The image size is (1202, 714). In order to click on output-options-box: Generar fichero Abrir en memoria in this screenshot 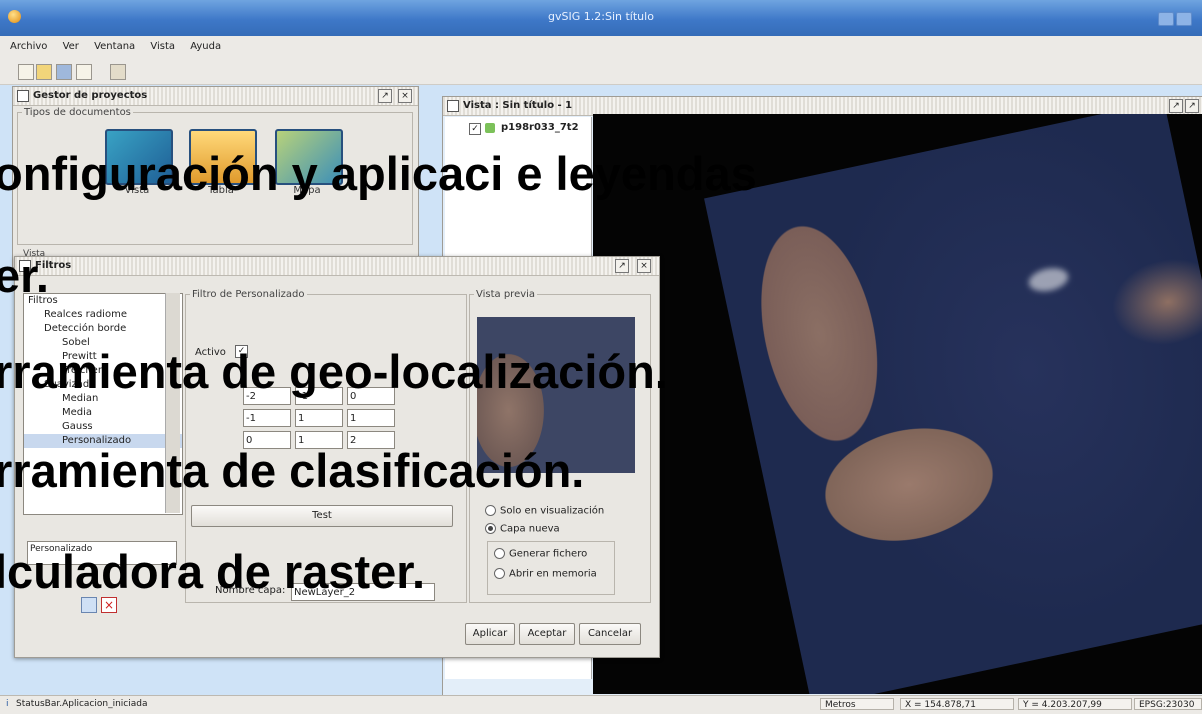, I will do `click(551, 568)`.